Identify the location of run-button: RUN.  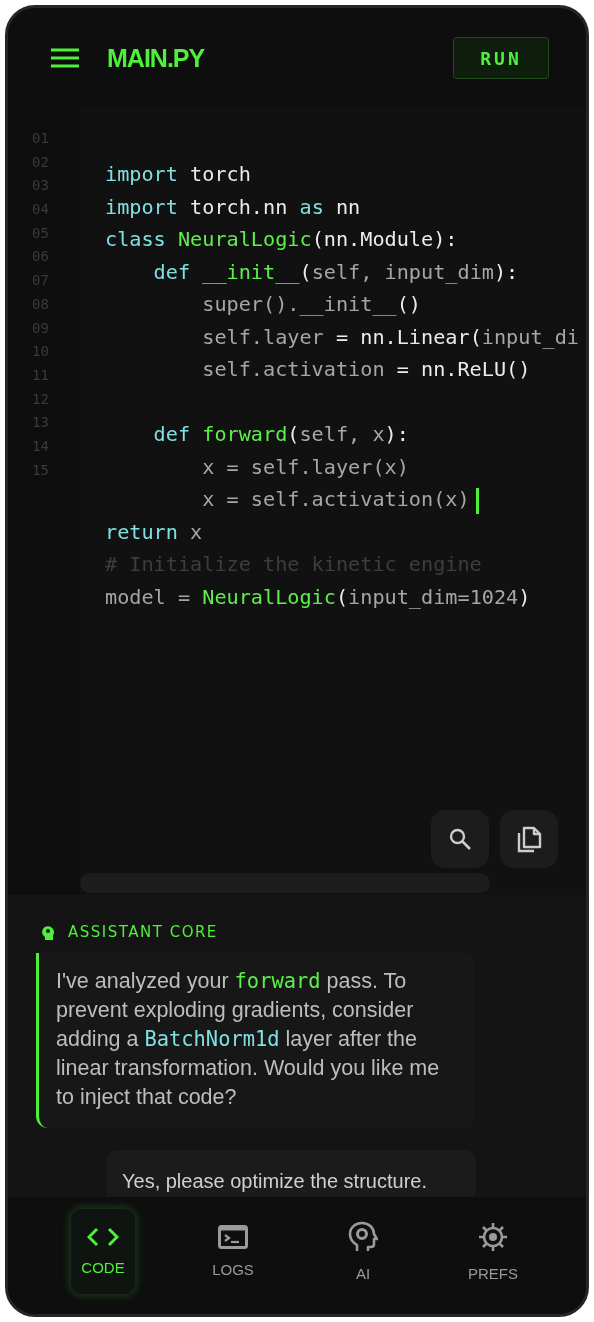
(501, 58).